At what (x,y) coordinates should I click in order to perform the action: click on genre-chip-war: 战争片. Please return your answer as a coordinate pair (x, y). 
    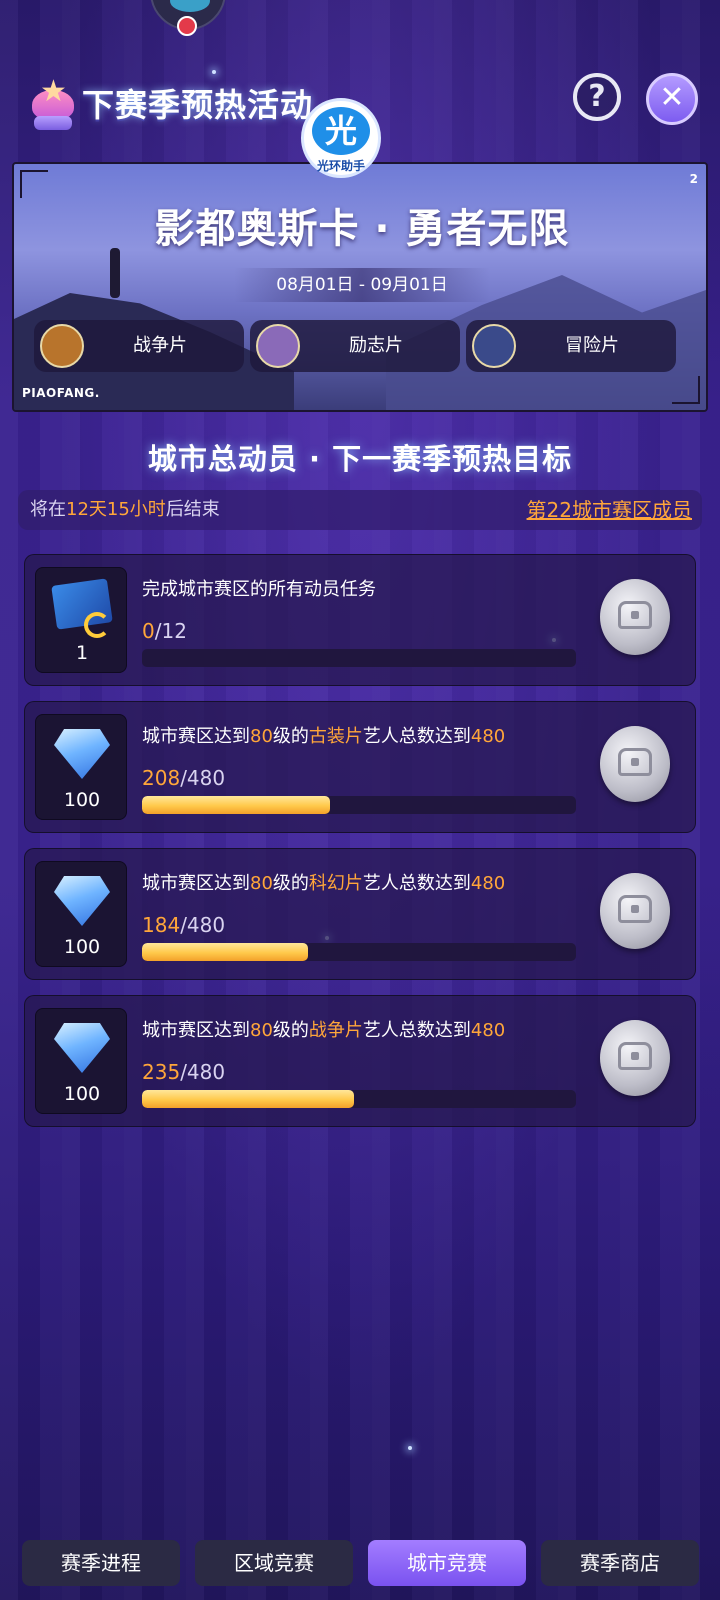
    Looking at the image, I should click on (139, 346).